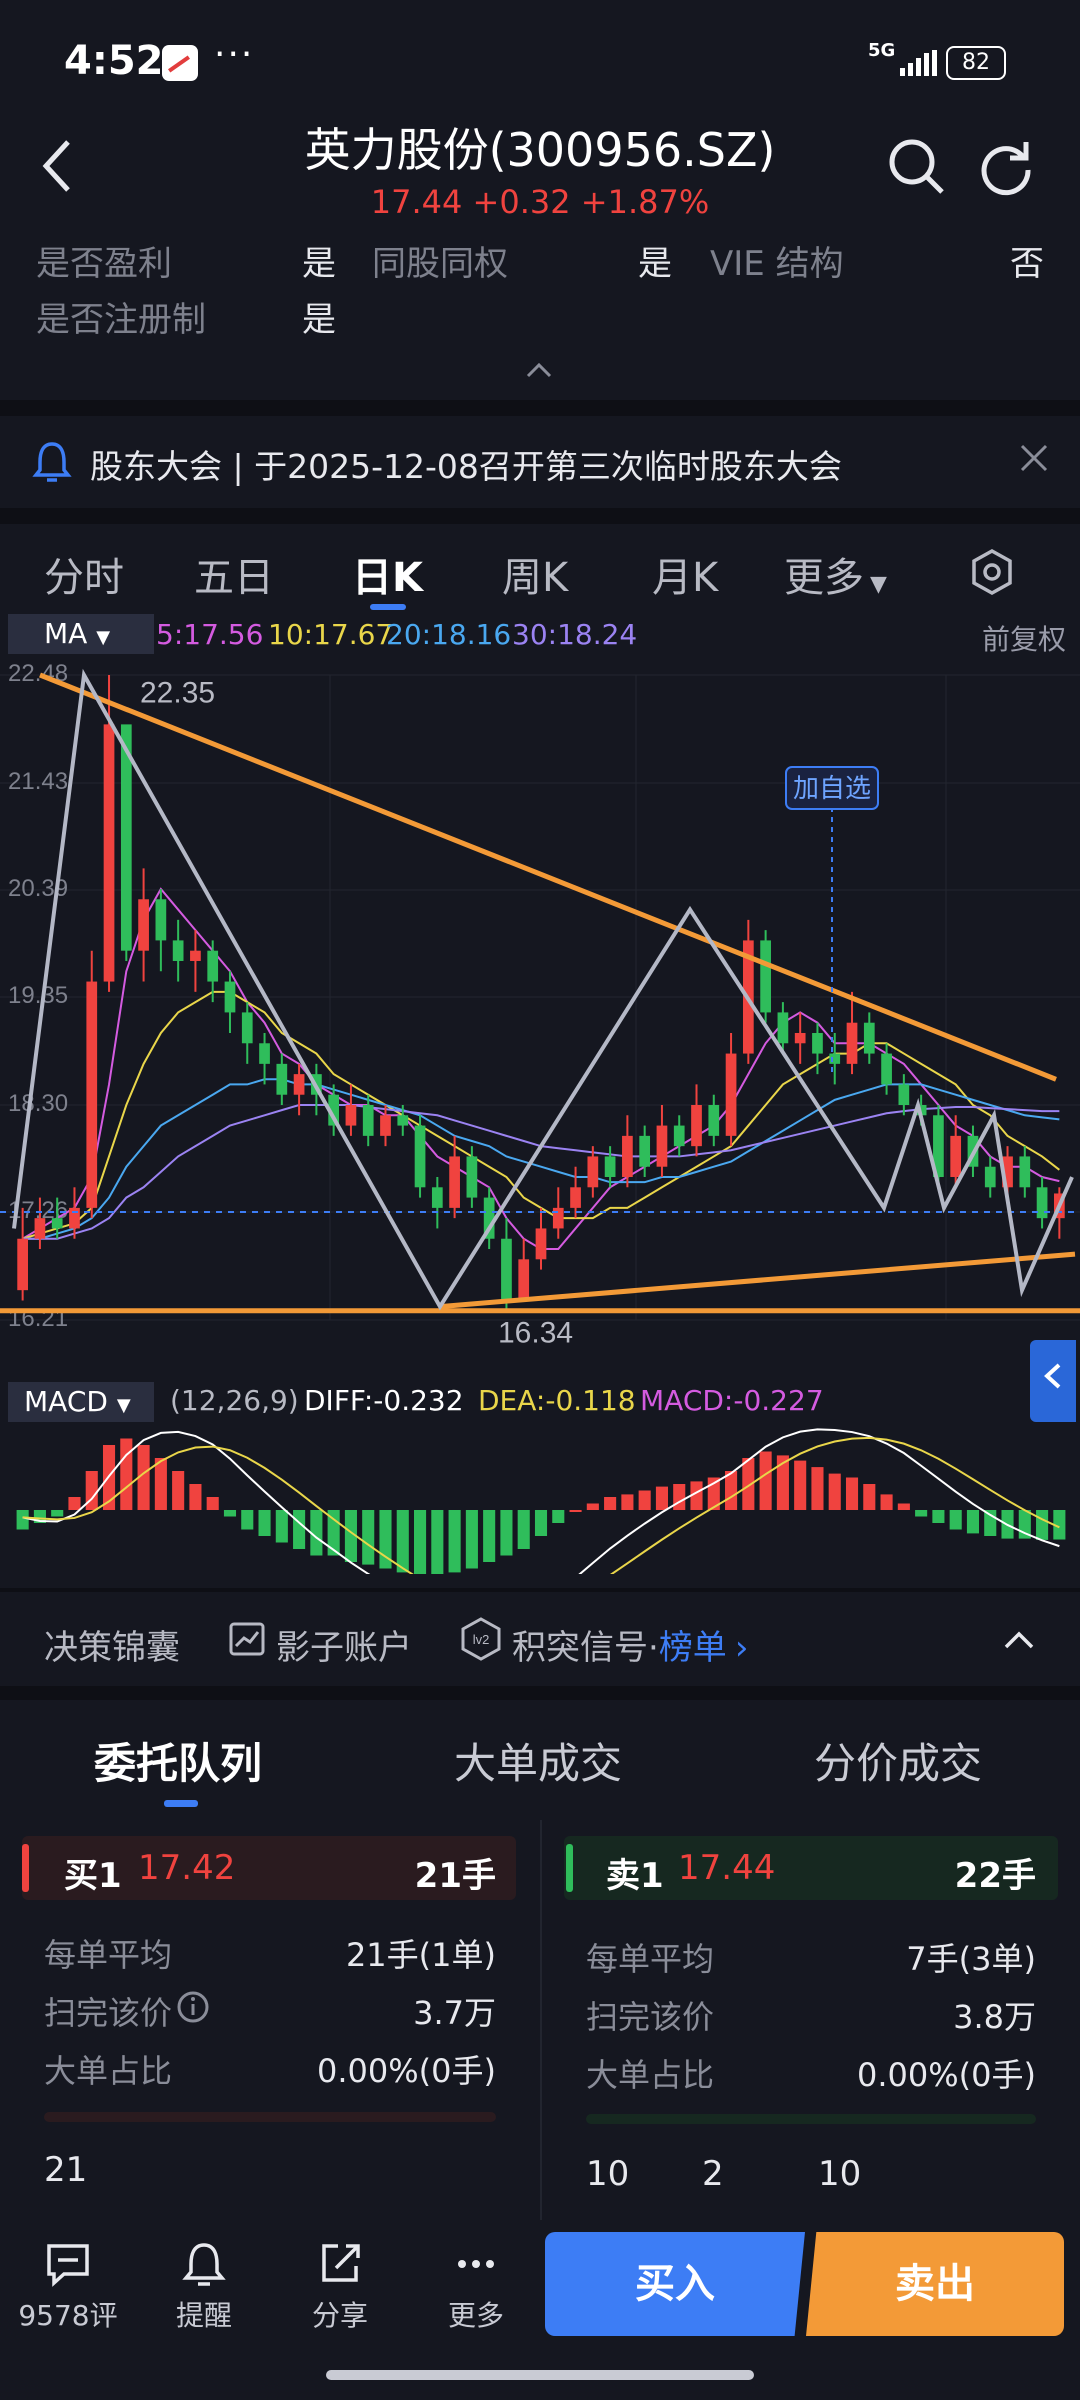 The image size is (1080, 2400). What do you see at coordinates (713, 2174) in the screenshot?
I see `ask-queue-item: 2` at bounding box center [713, 2174].